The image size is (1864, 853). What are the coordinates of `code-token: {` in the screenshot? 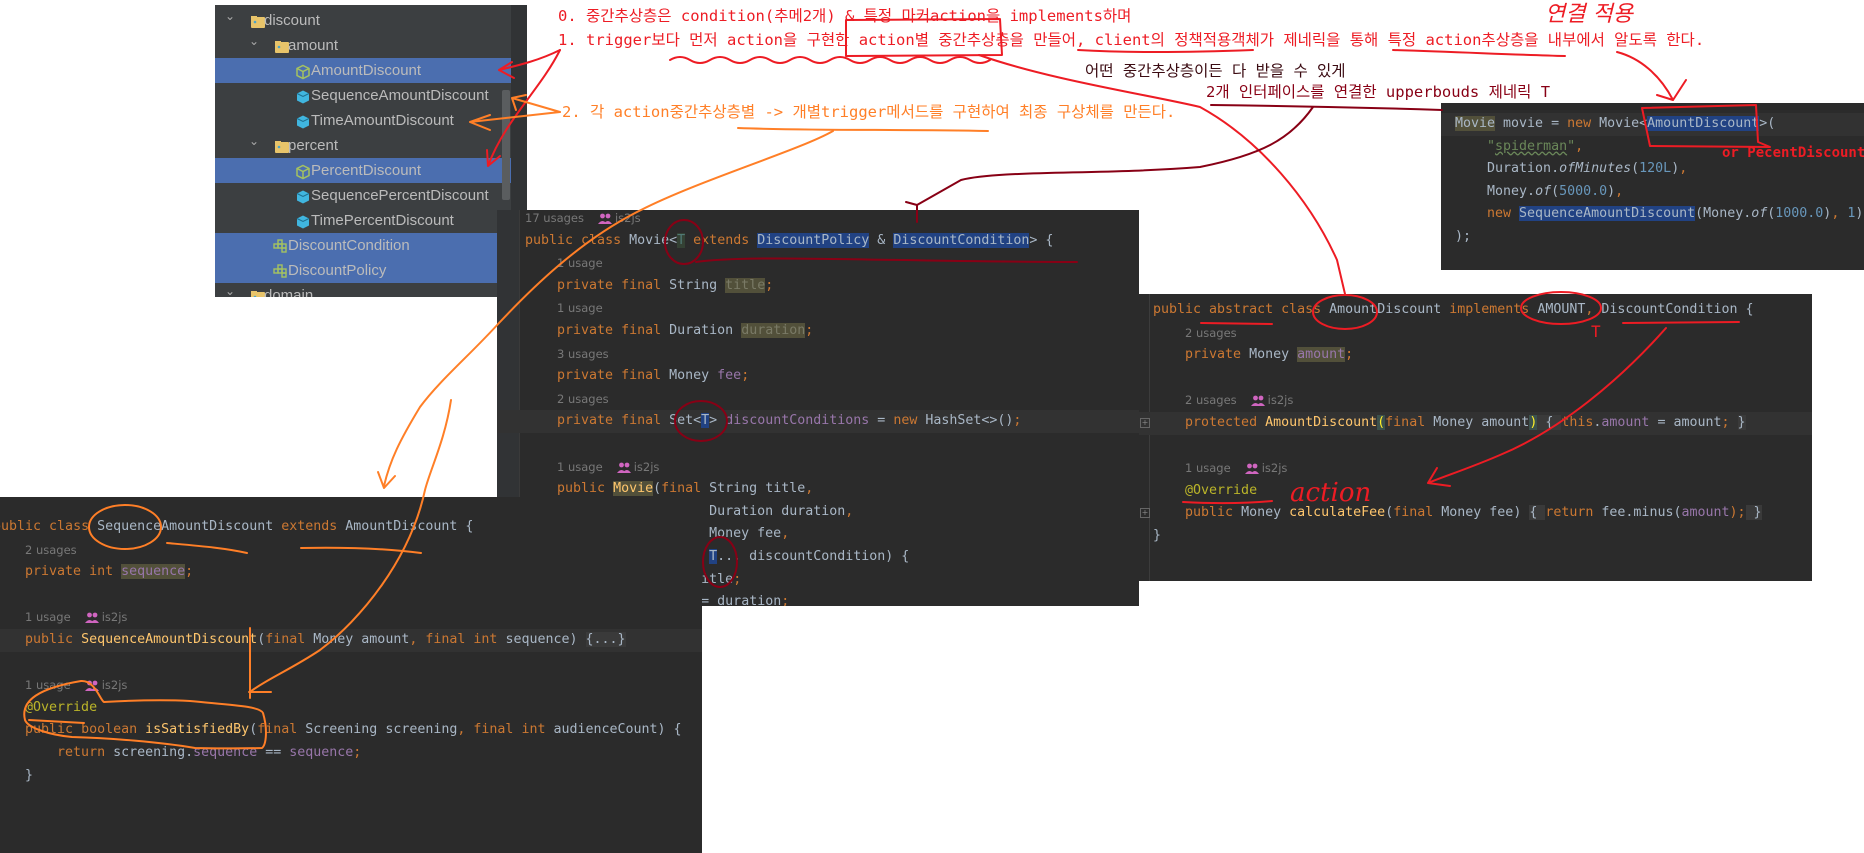 It's located at (1549, 422).